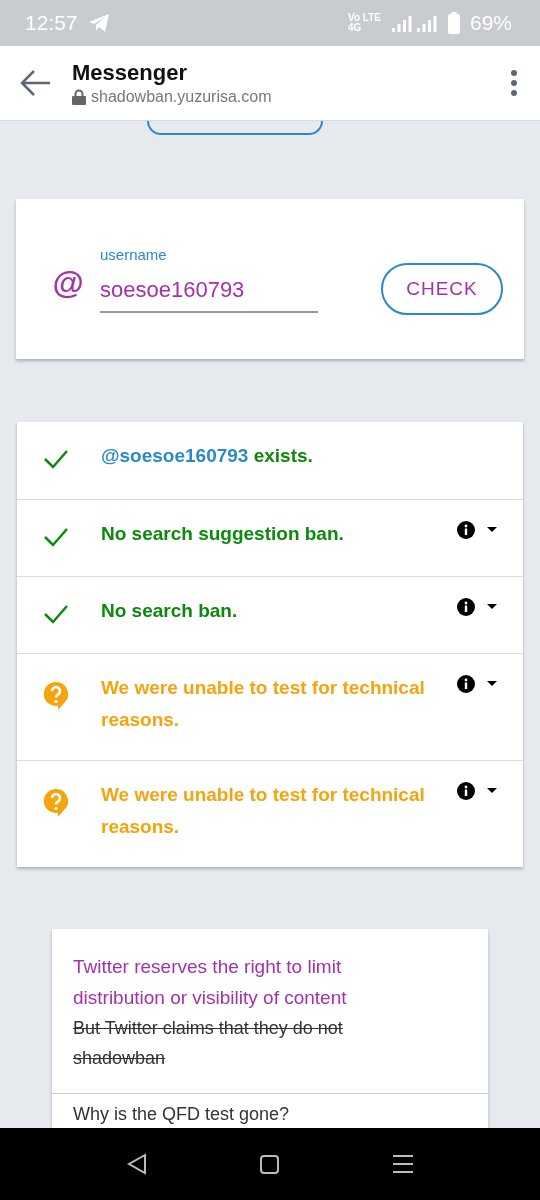  What do you see at coordinates (208, 1043) in the screenshot?
I see `struck-text: But Twitter claims that they do not shadowban` at bounding box center [208, 1043].